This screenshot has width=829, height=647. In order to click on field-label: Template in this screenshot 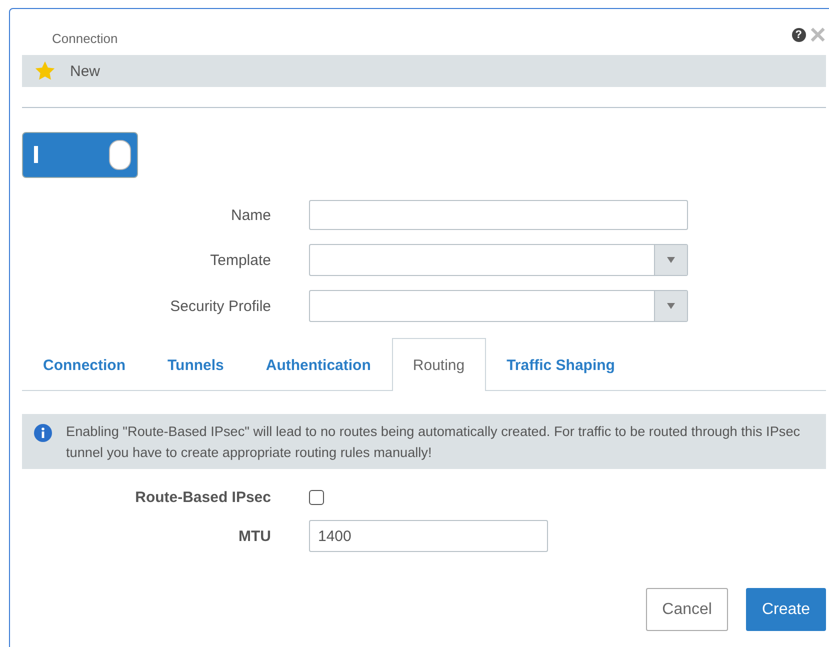, I will do `click(240, 260)`.